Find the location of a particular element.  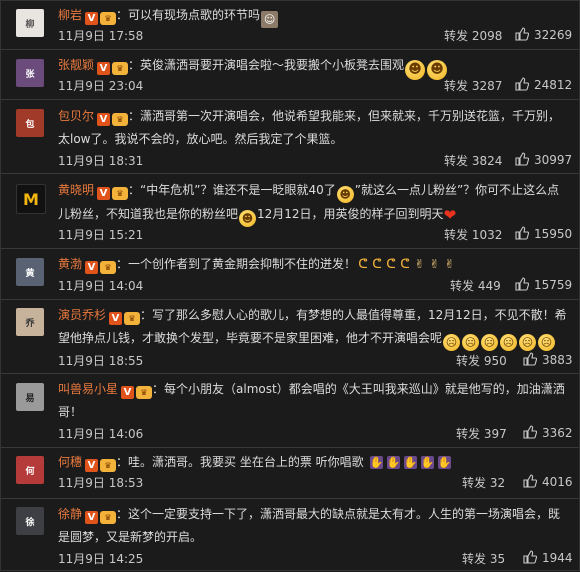

avatar: 黄 is located at coordinates (30, 272).